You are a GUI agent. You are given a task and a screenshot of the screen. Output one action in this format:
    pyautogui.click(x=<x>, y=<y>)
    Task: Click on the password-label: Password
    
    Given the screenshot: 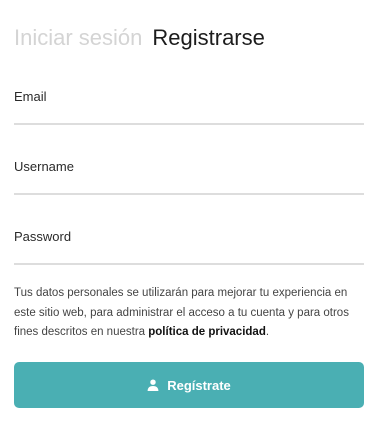 What is the action you would take?
    pyautogui.click(x=43, y=236)
    